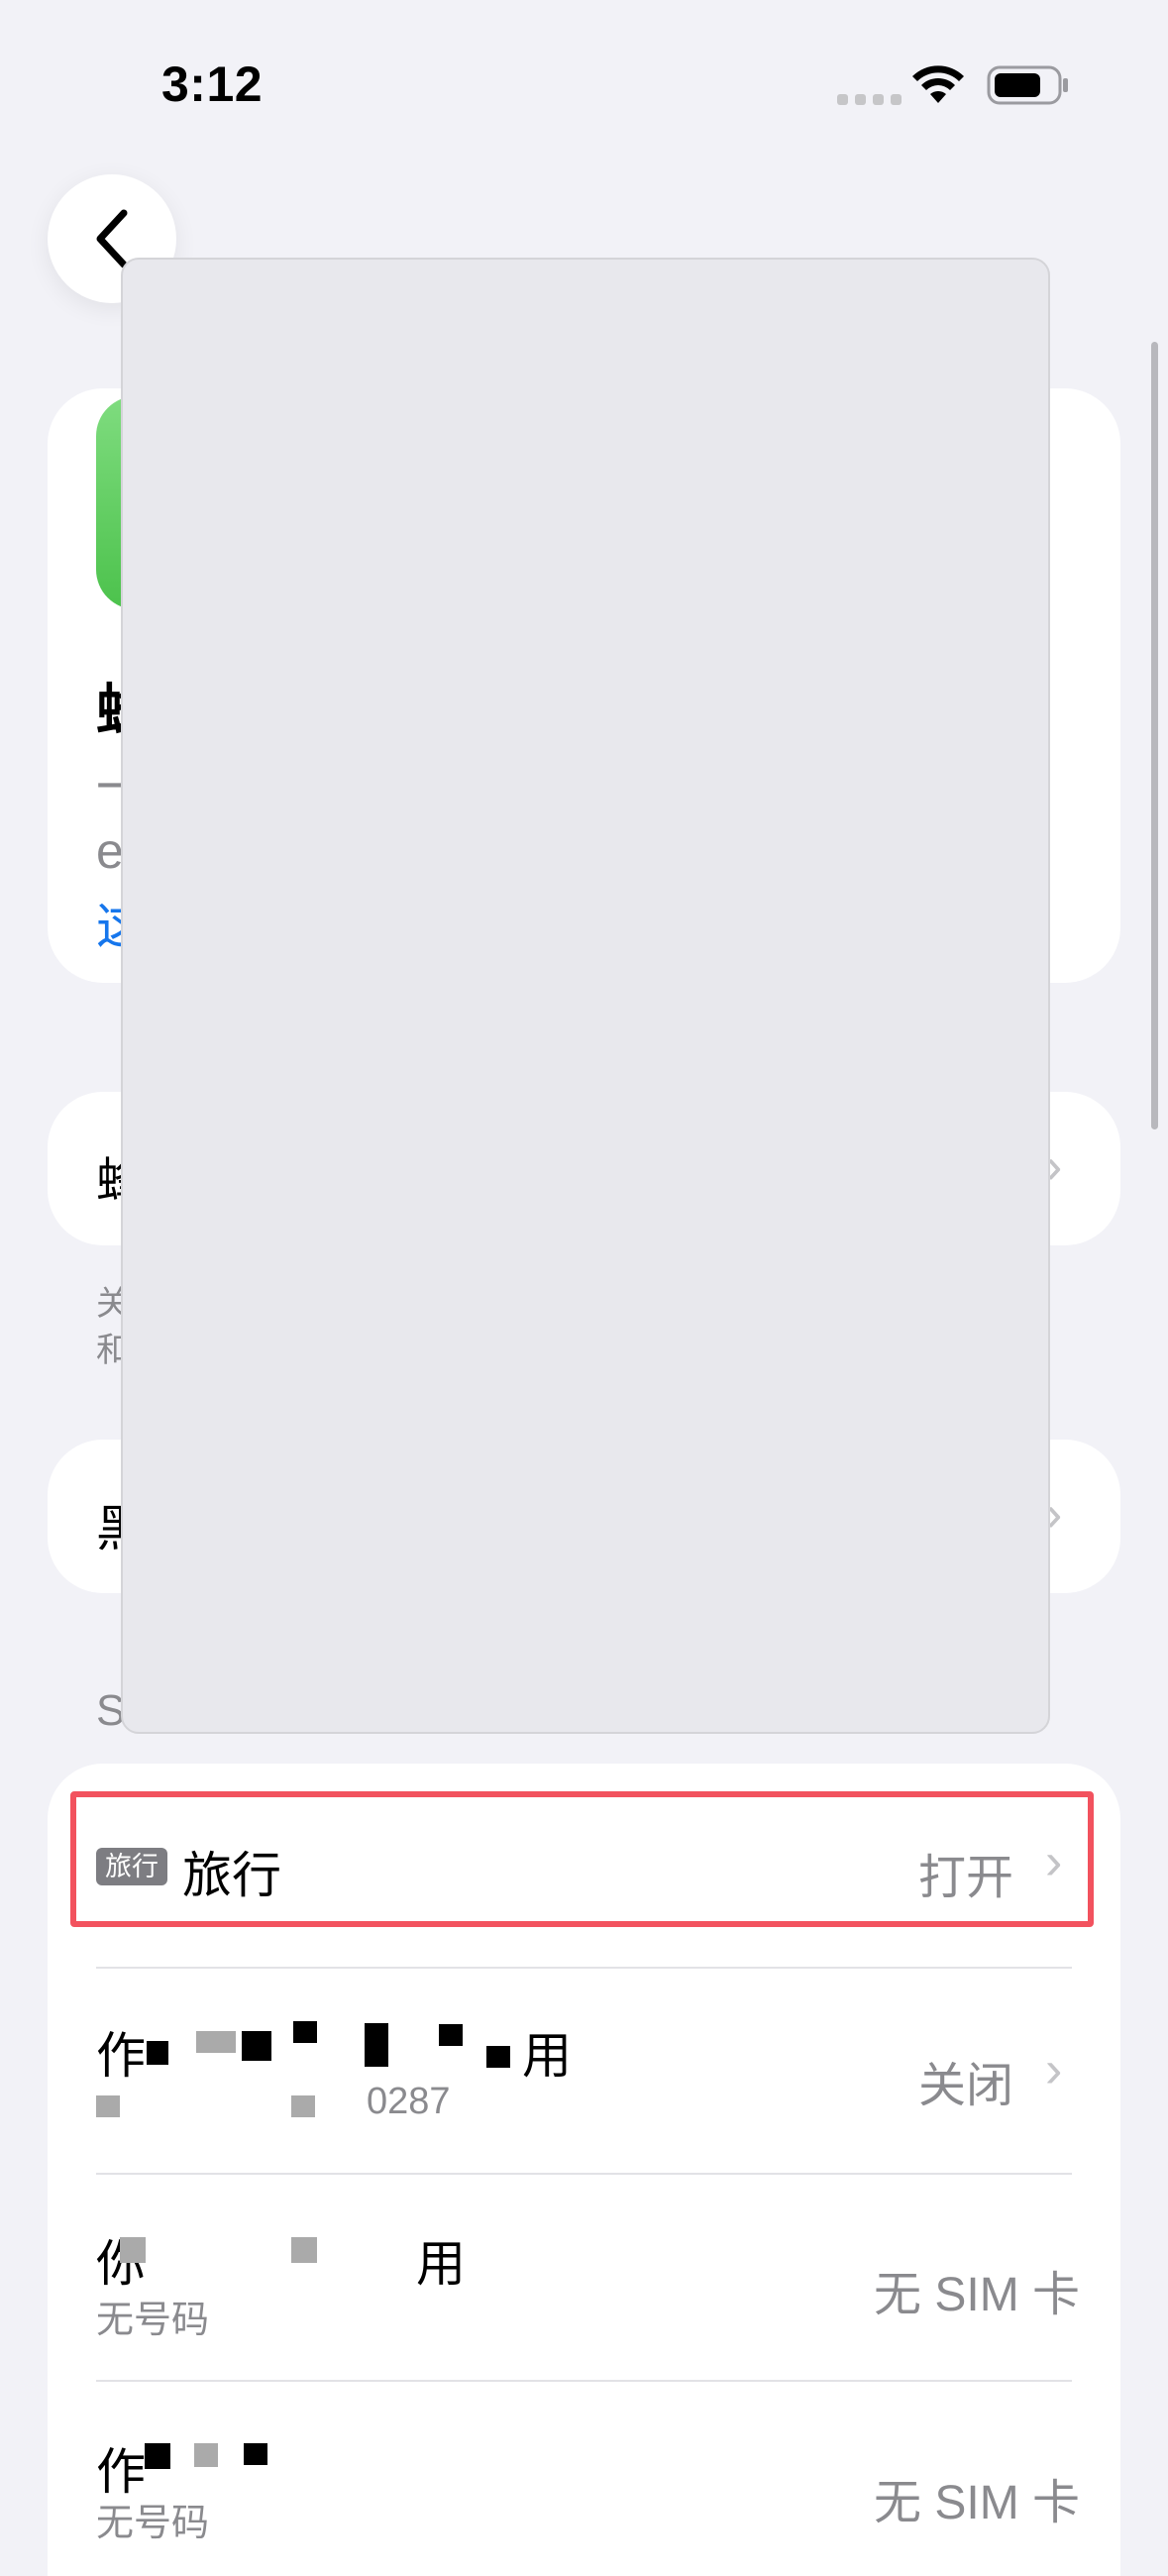  What do you see at coordinates (966, 2086) in the screenshot?
I see `sim-row-2-value: 关闭` at bounding box center [966, 2086].